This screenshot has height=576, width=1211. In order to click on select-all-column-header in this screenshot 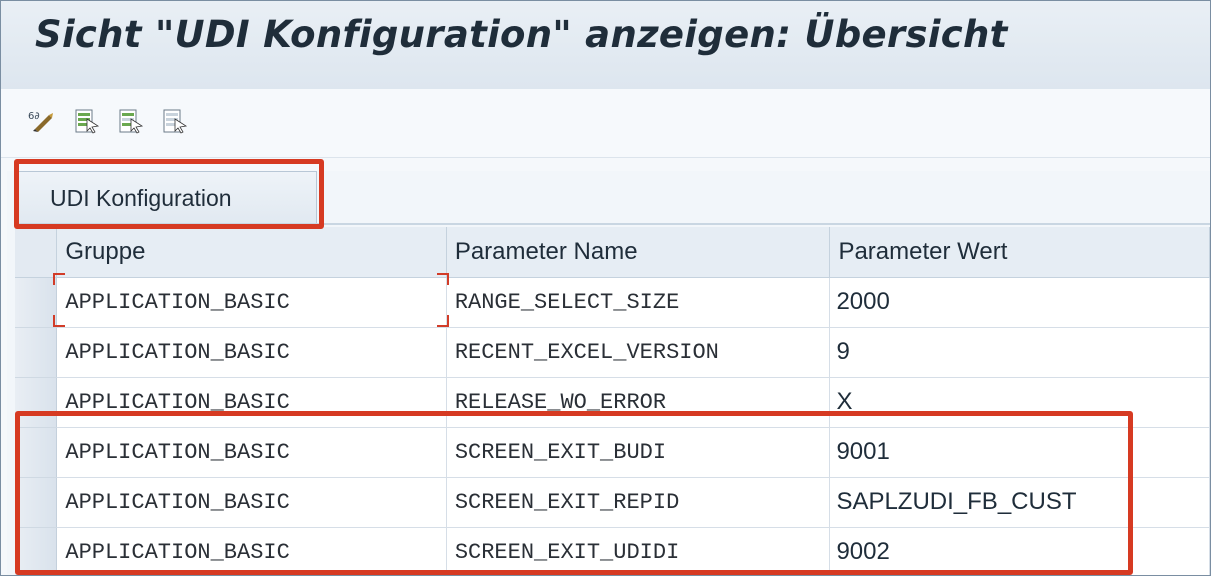, I will do `click(36, 252)`.